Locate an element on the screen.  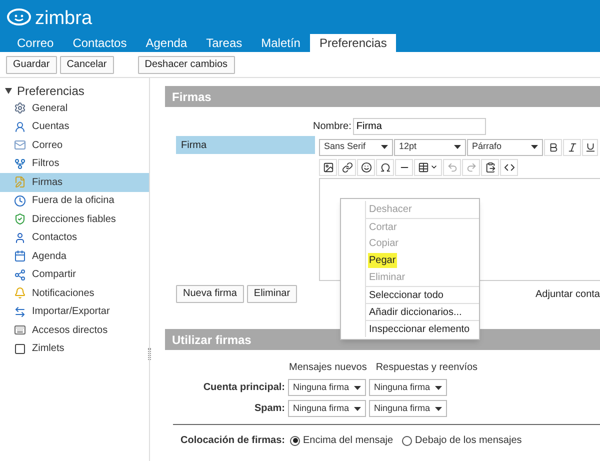
logo-icon is located at coordinates (19, 18).